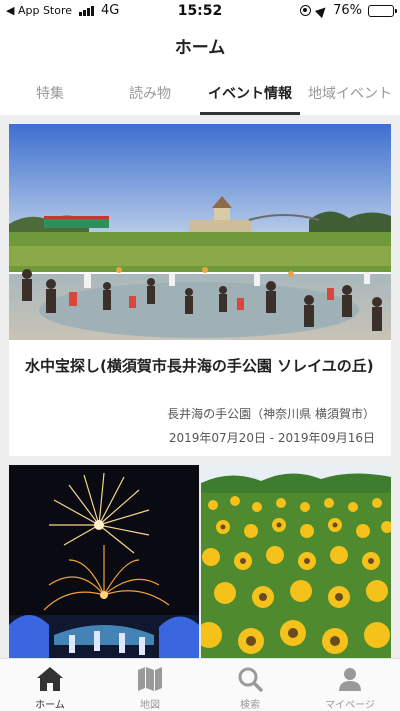  What do you see at coordinates (306, 10) in the screenshot?
I see `rotation-lock-icon` at bounding box center [306, 10].